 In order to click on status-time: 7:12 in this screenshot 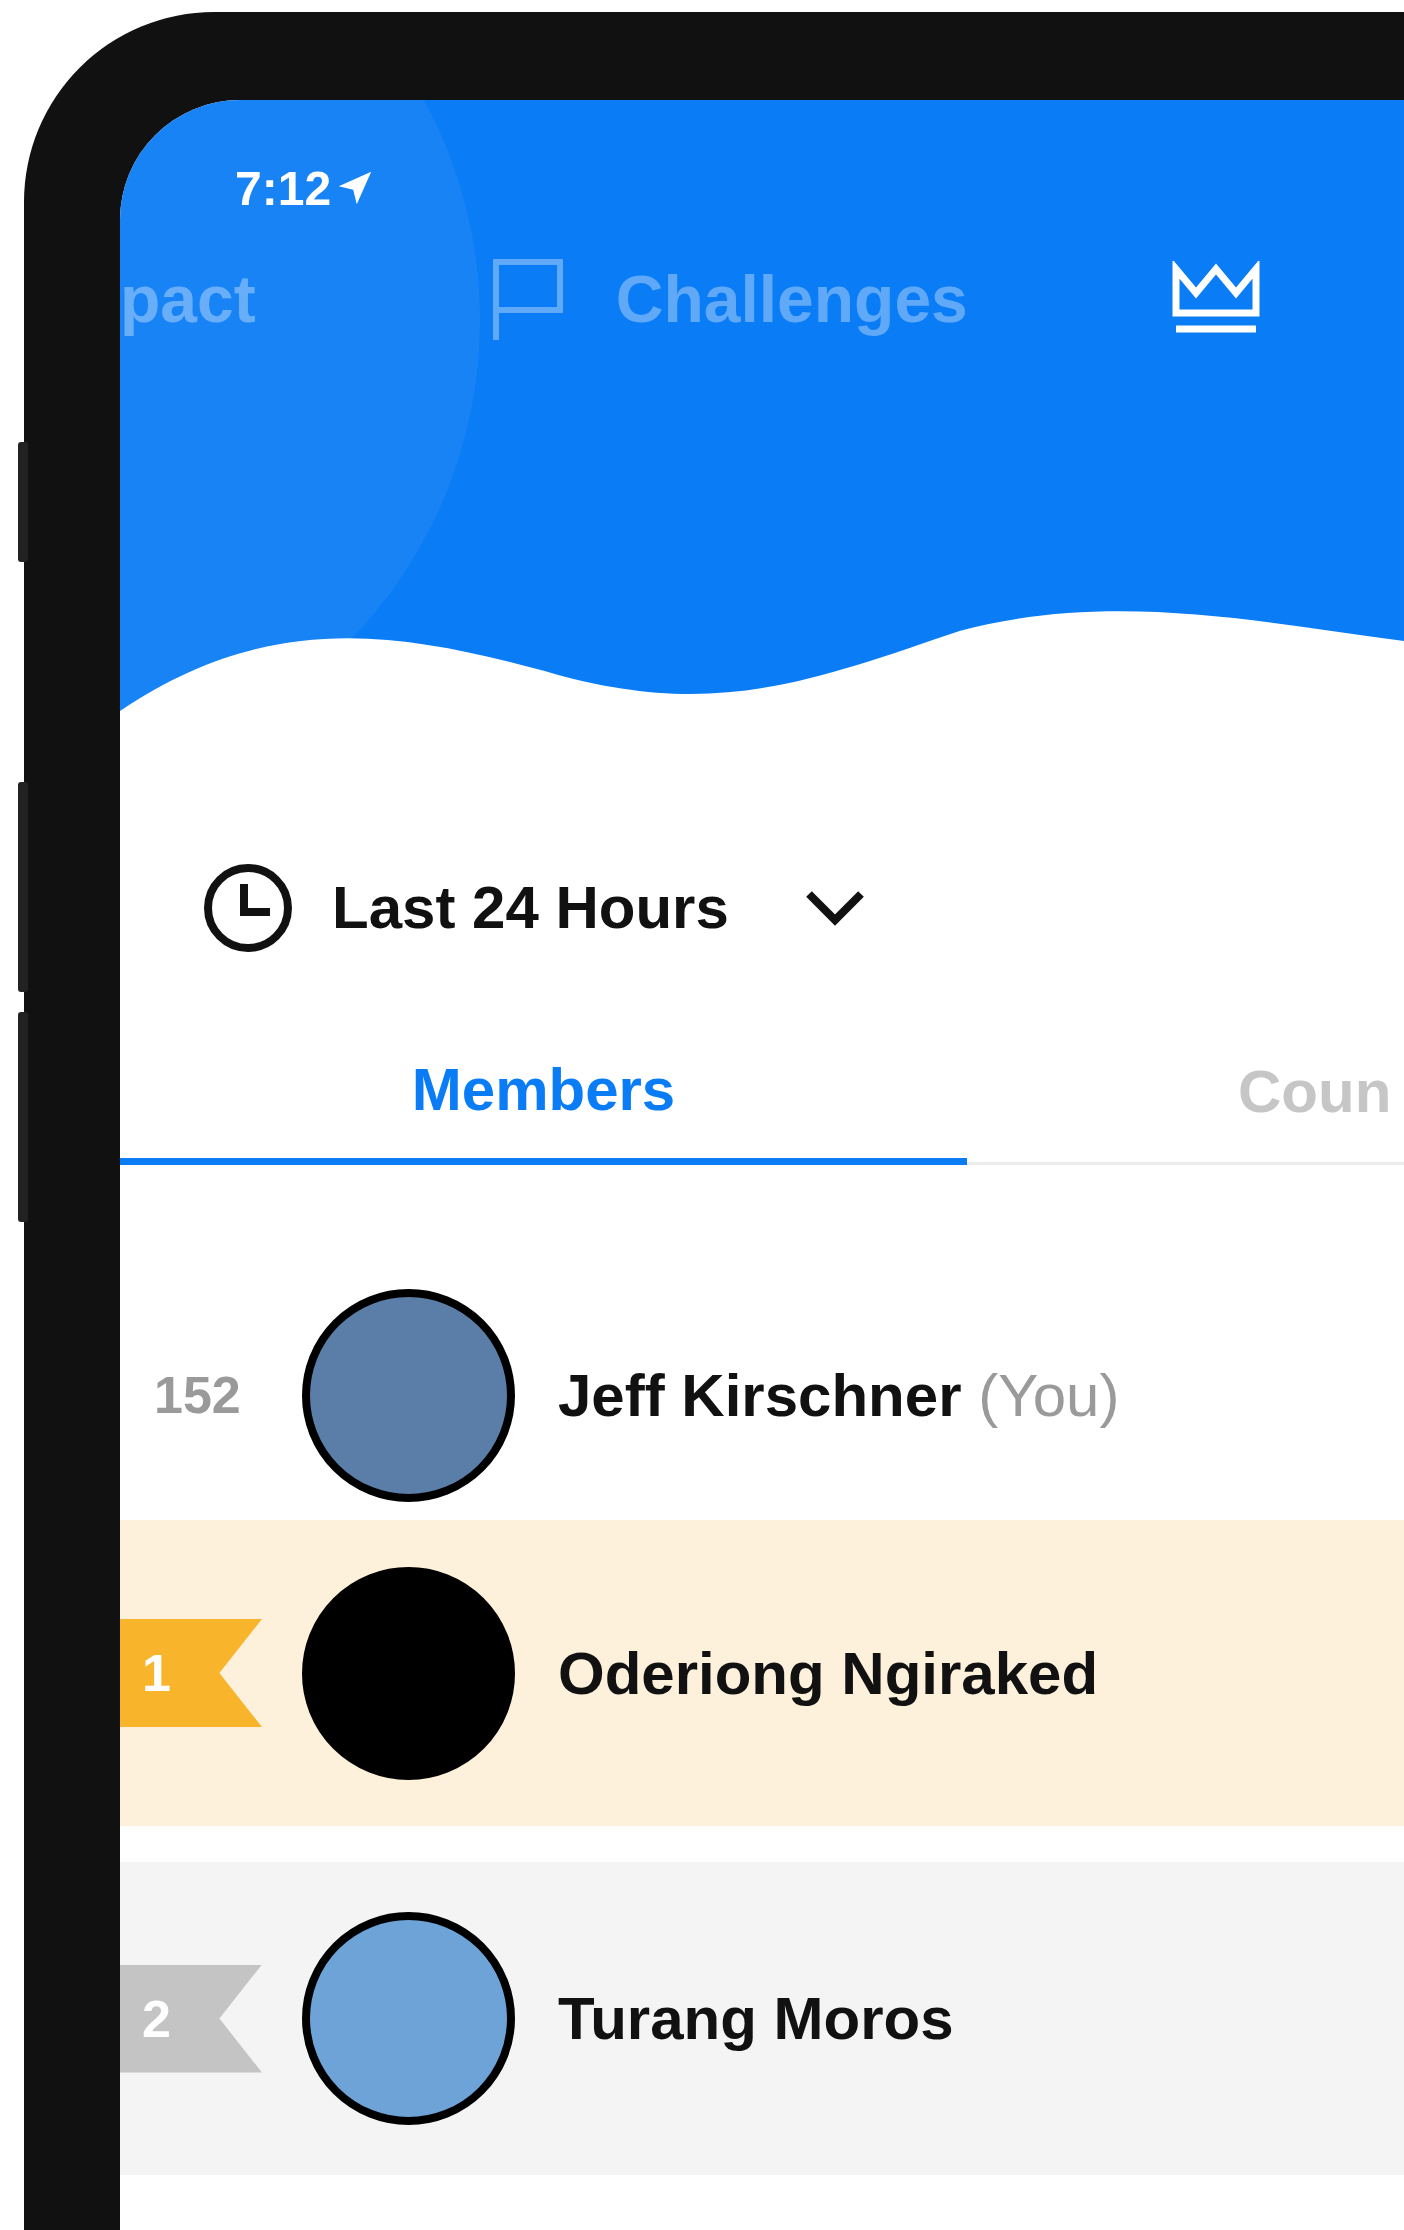, I will do `click(283, 188)`.